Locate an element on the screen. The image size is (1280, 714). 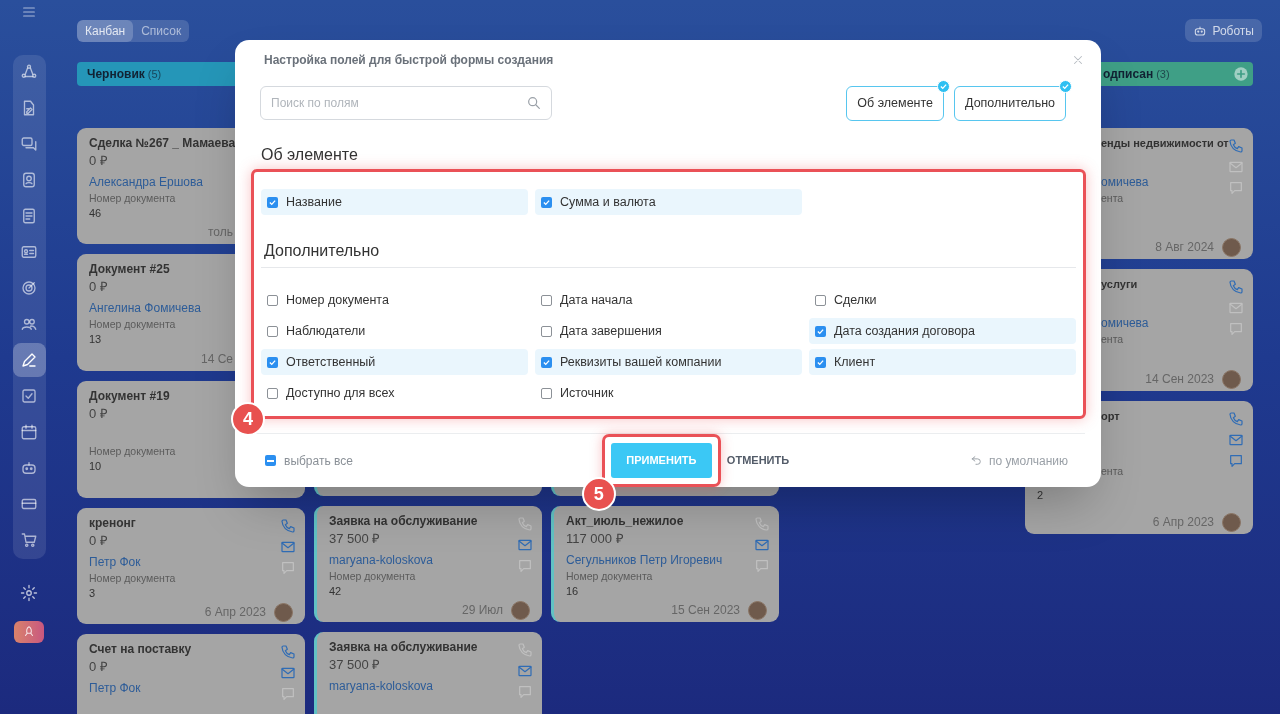
column-count: (3) is located at coordinates (1163, 74).